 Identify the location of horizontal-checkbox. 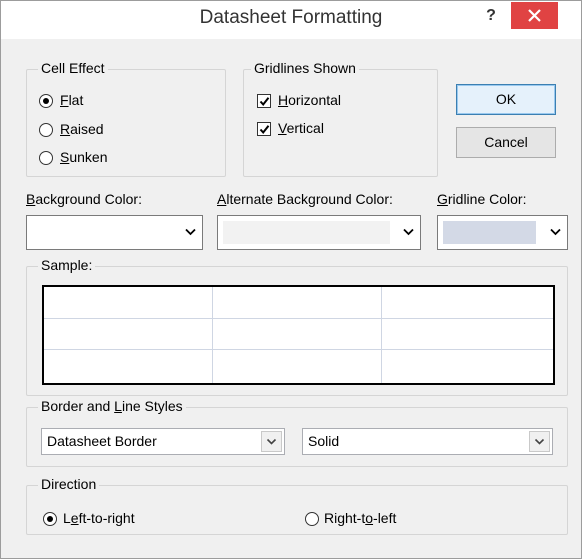
(264, 101).